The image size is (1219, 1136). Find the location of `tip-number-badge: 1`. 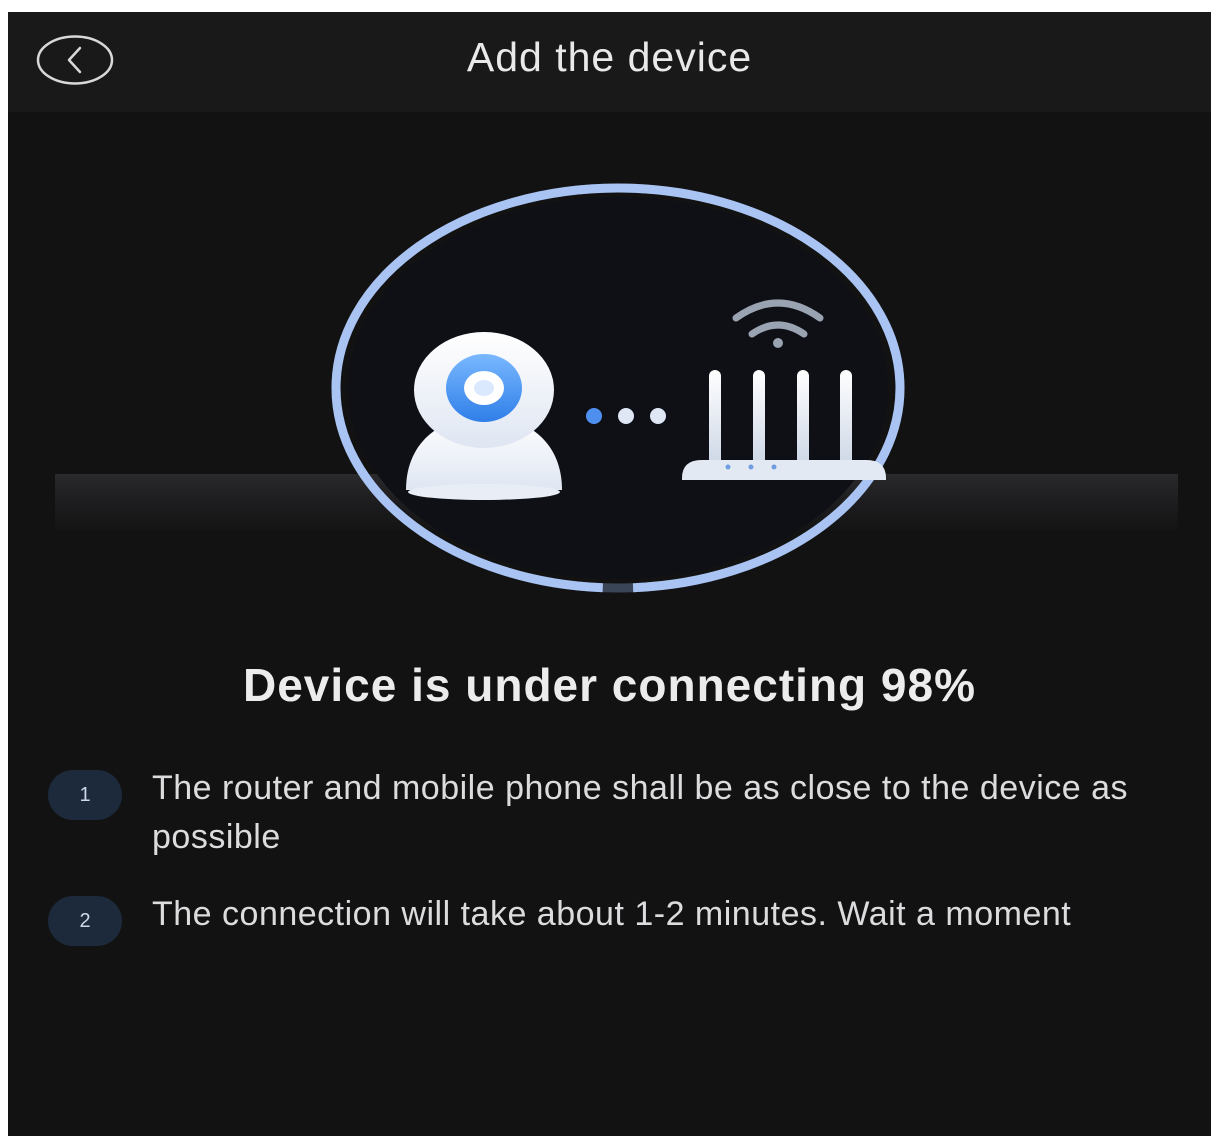

tip-number-badge: 1 is located at coordinates (85, 795).